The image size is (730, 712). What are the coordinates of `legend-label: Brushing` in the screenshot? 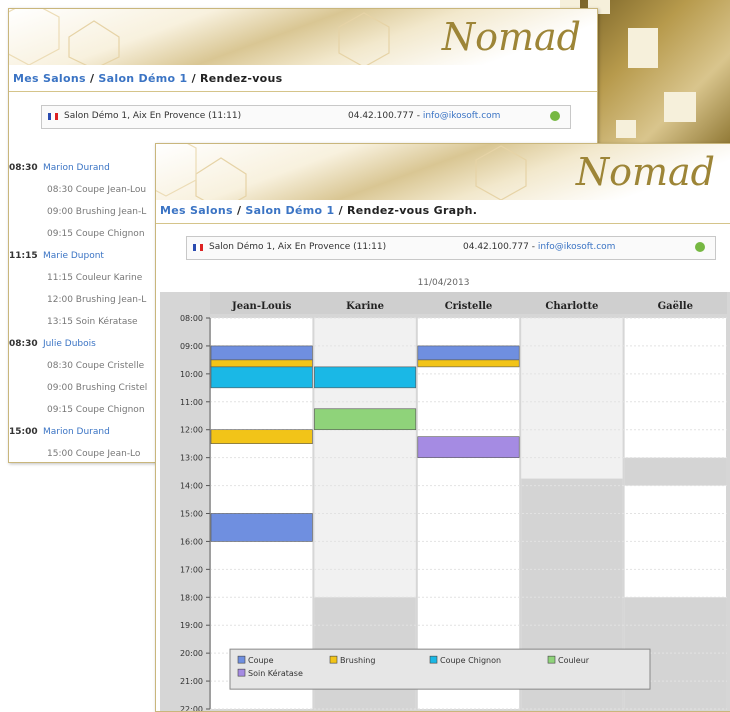 It's located at (357, 660).